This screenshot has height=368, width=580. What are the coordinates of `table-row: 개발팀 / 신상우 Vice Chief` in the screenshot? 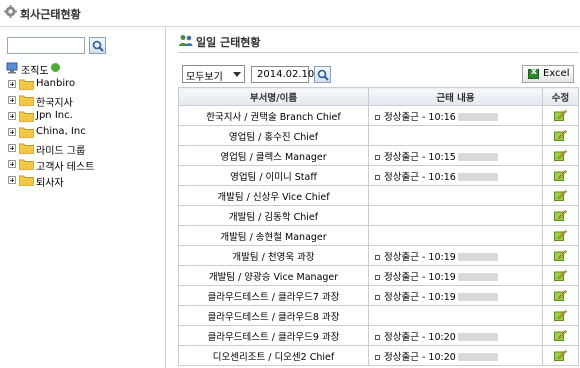 It's located at (378, 195).